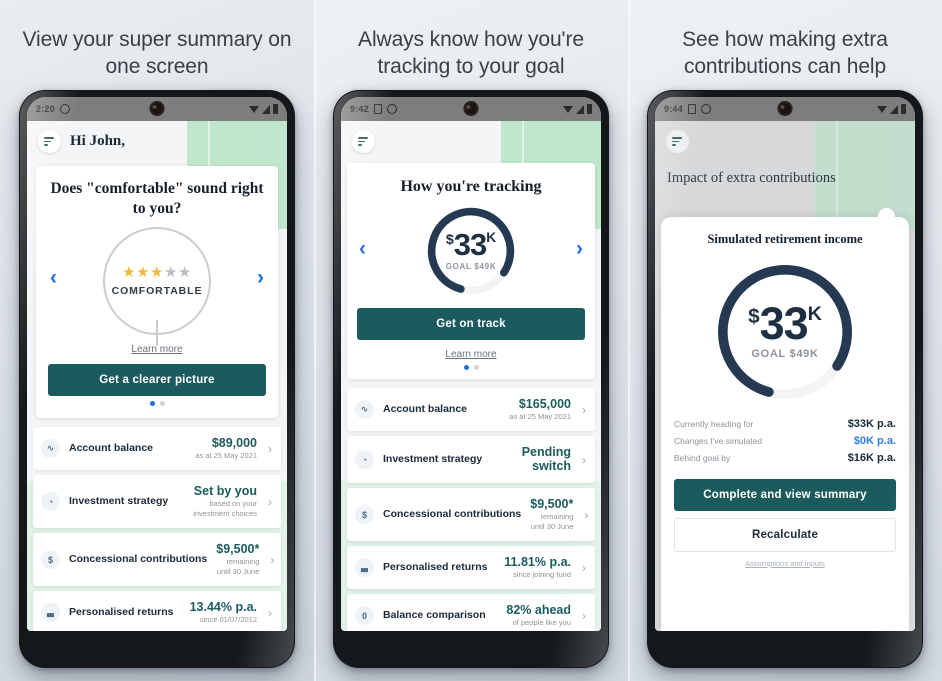 The width and height of the screenshot is (942, 681). I want to click on row-value: Pending switch, so click(546, 459).